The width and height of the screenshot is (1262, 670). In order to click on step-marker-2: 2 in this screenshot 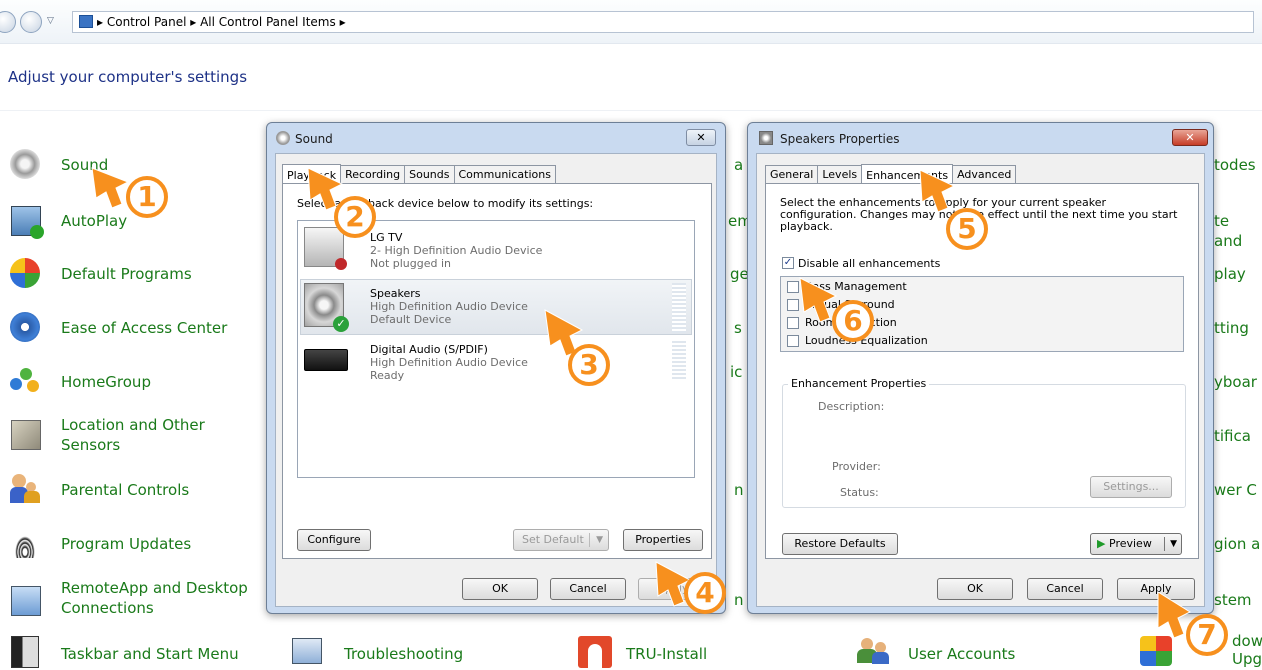, I will do `click(355, 217)`.